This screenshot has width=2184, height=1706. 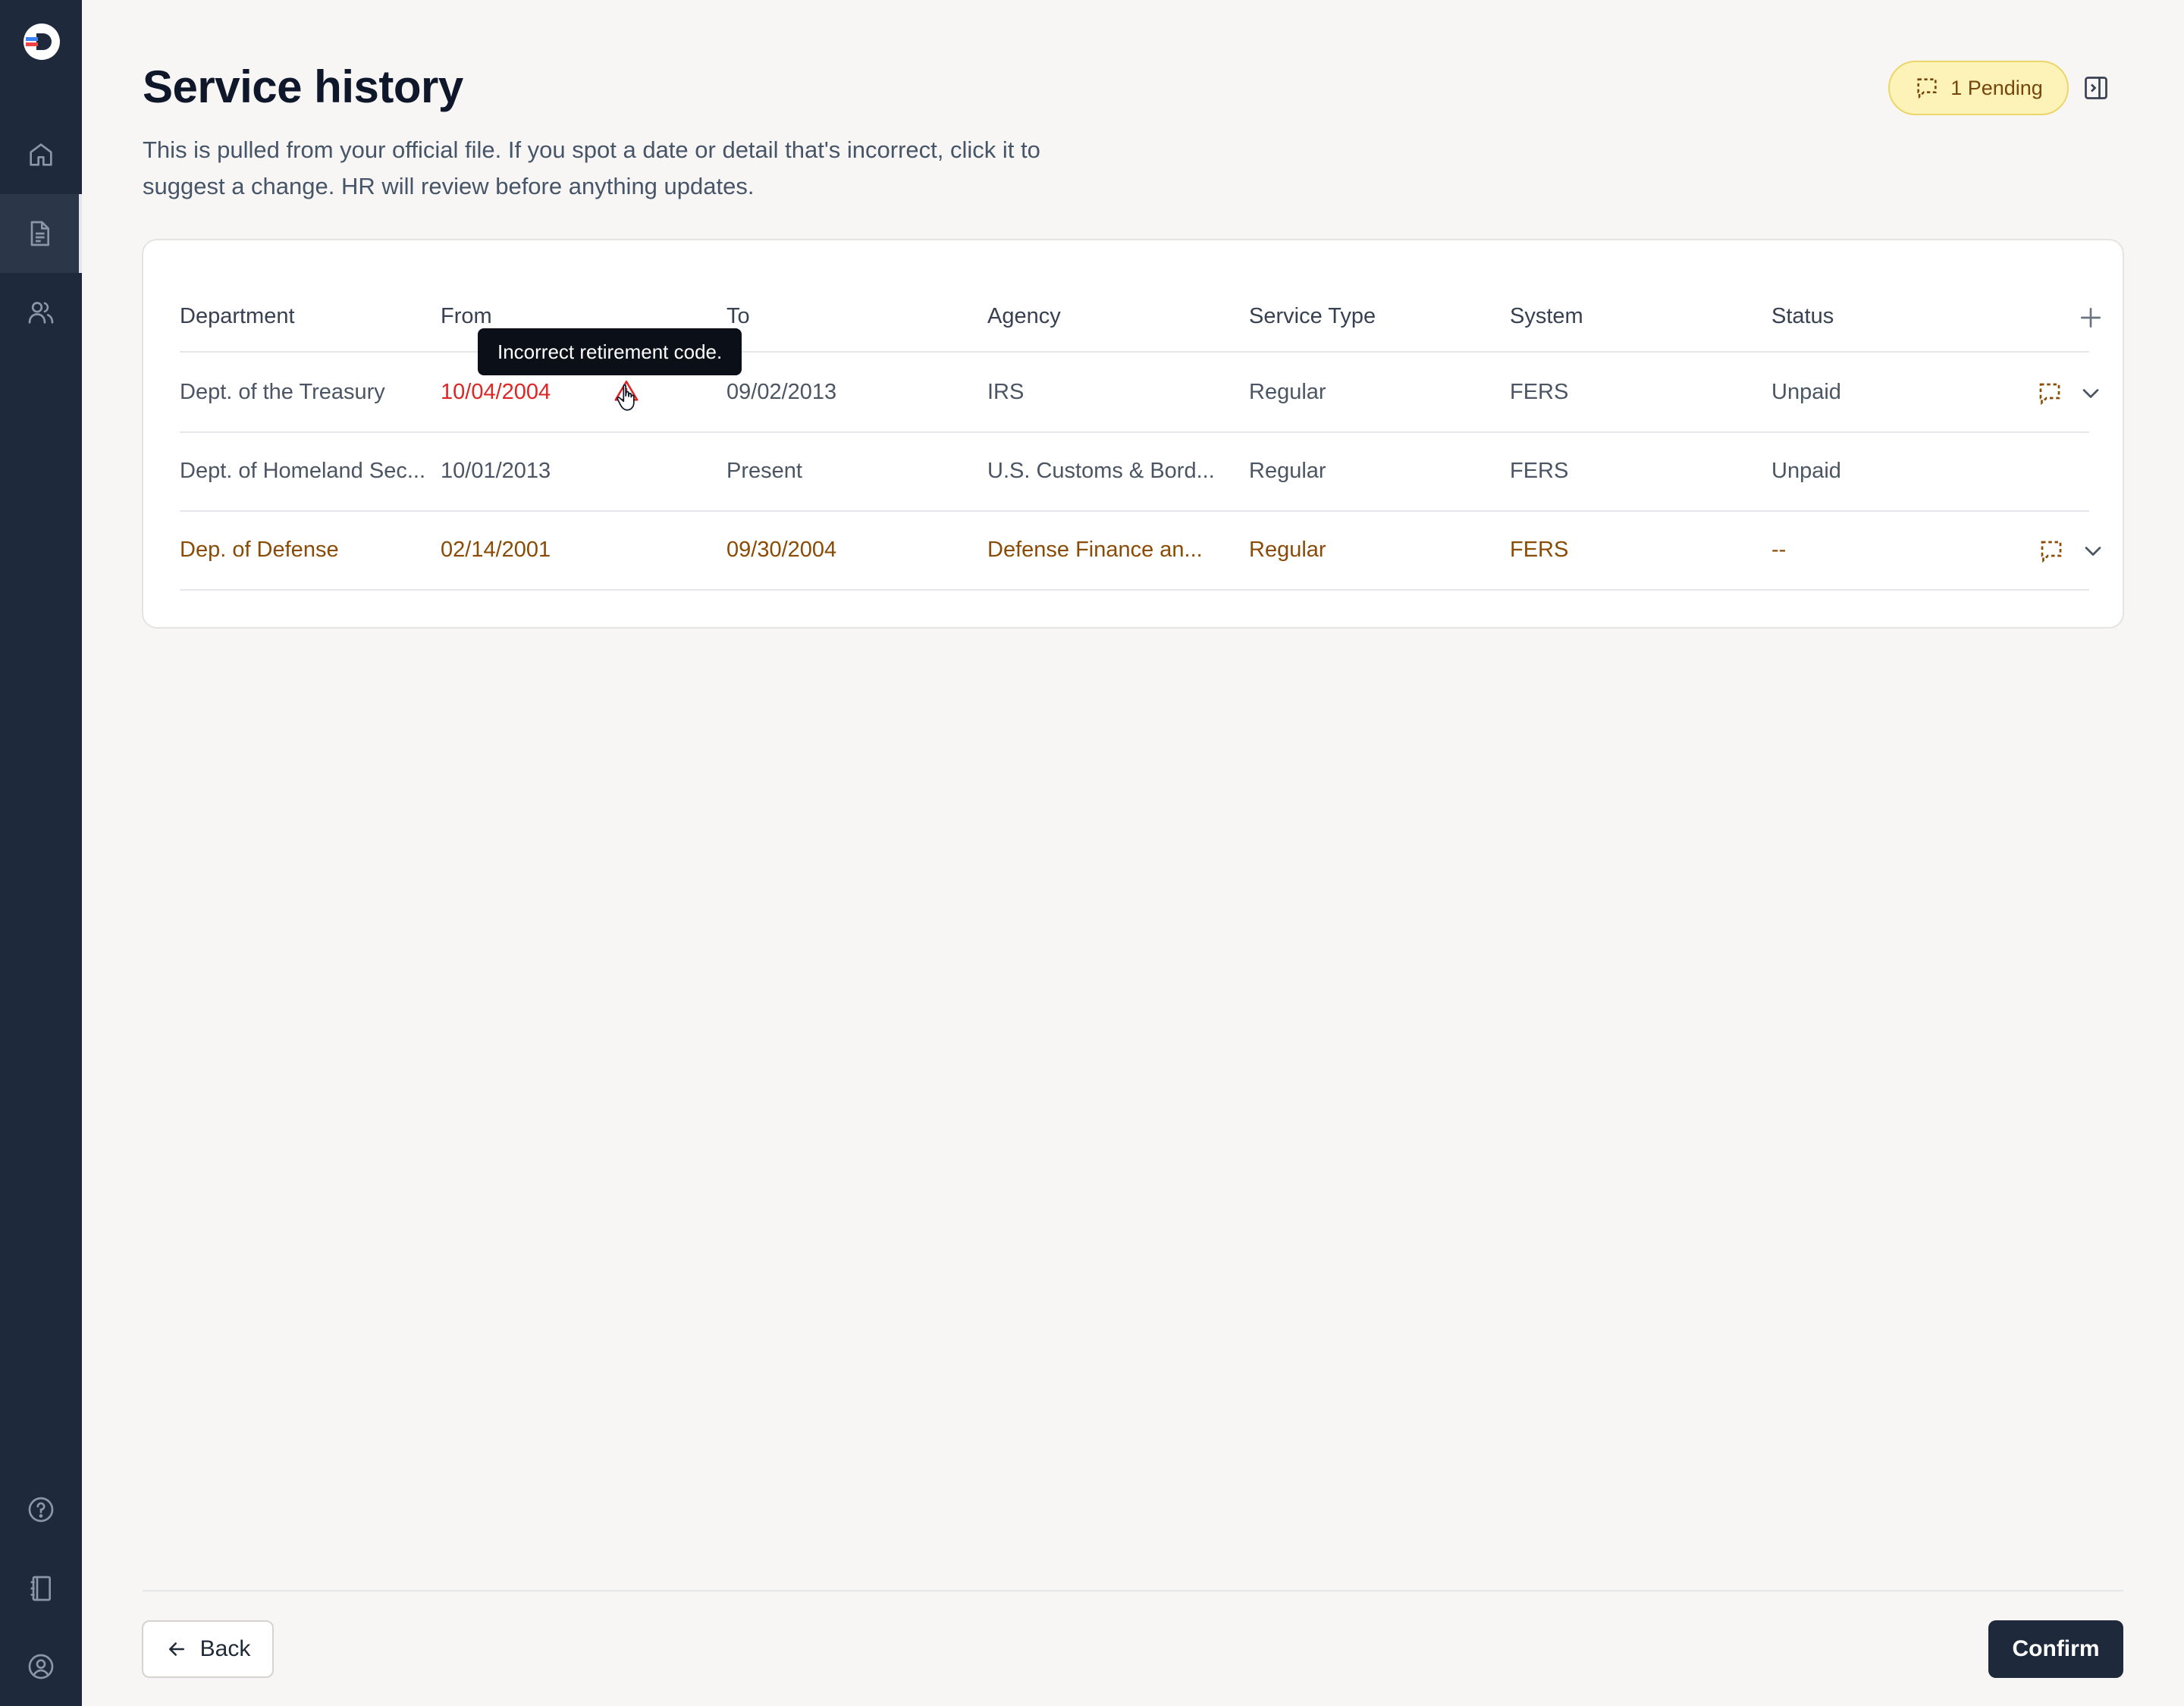 I want to click on nav-account, so click(x=41, y=1667).